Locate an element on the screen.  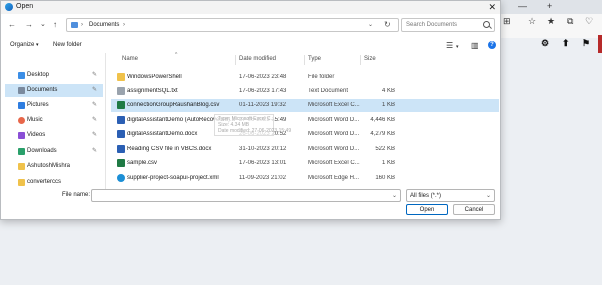
file-type-filter: All files (*.*) ⌄ is located at coordinates (450, 195).